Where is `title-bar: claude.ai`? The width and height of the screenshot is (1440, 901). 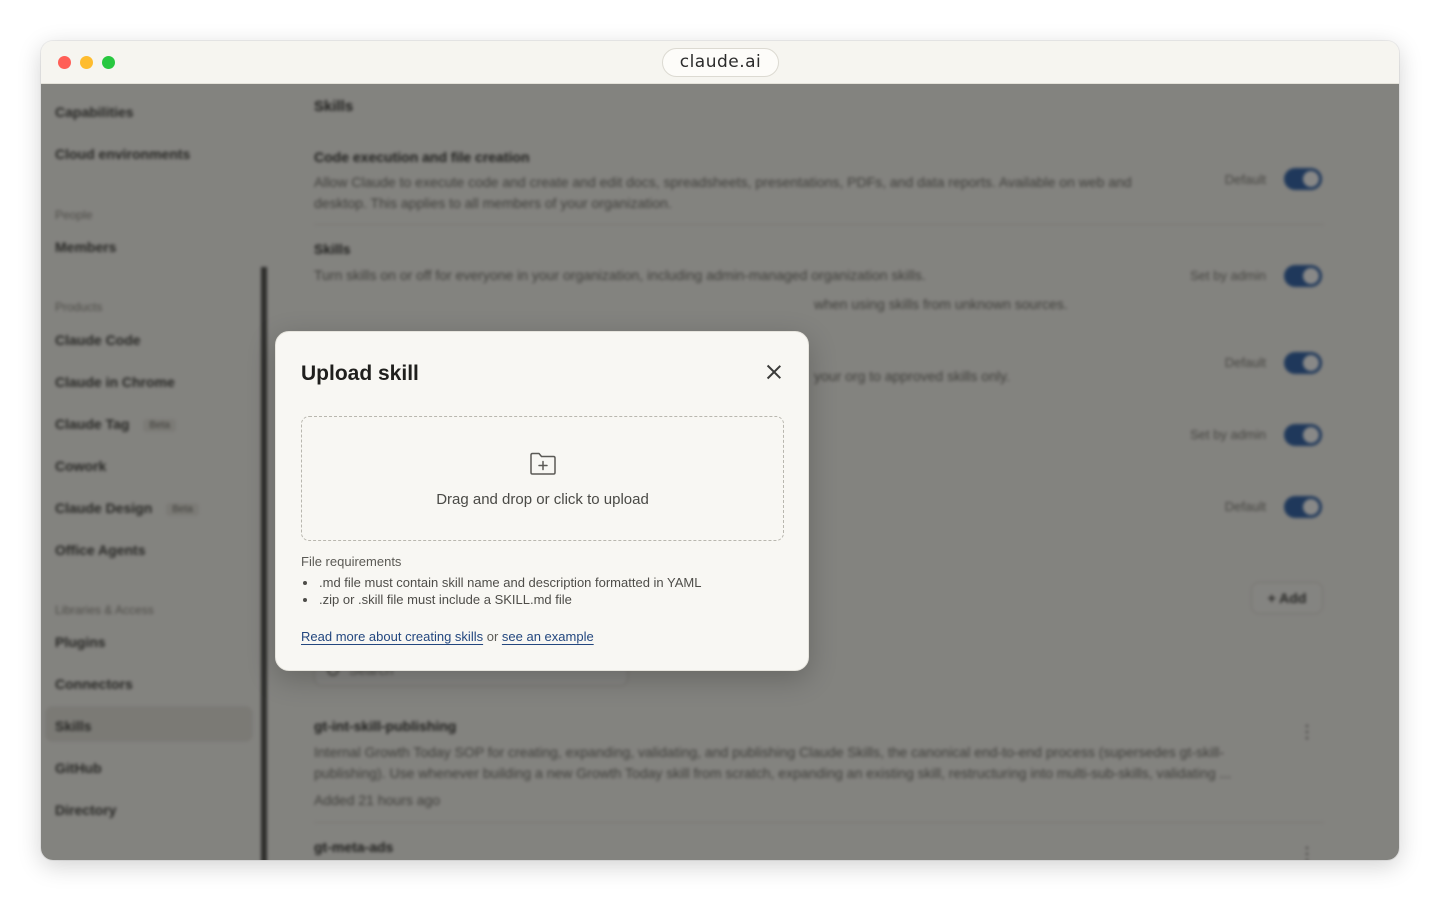 title-bar: claude.ai is located at coordinates (720, 62).